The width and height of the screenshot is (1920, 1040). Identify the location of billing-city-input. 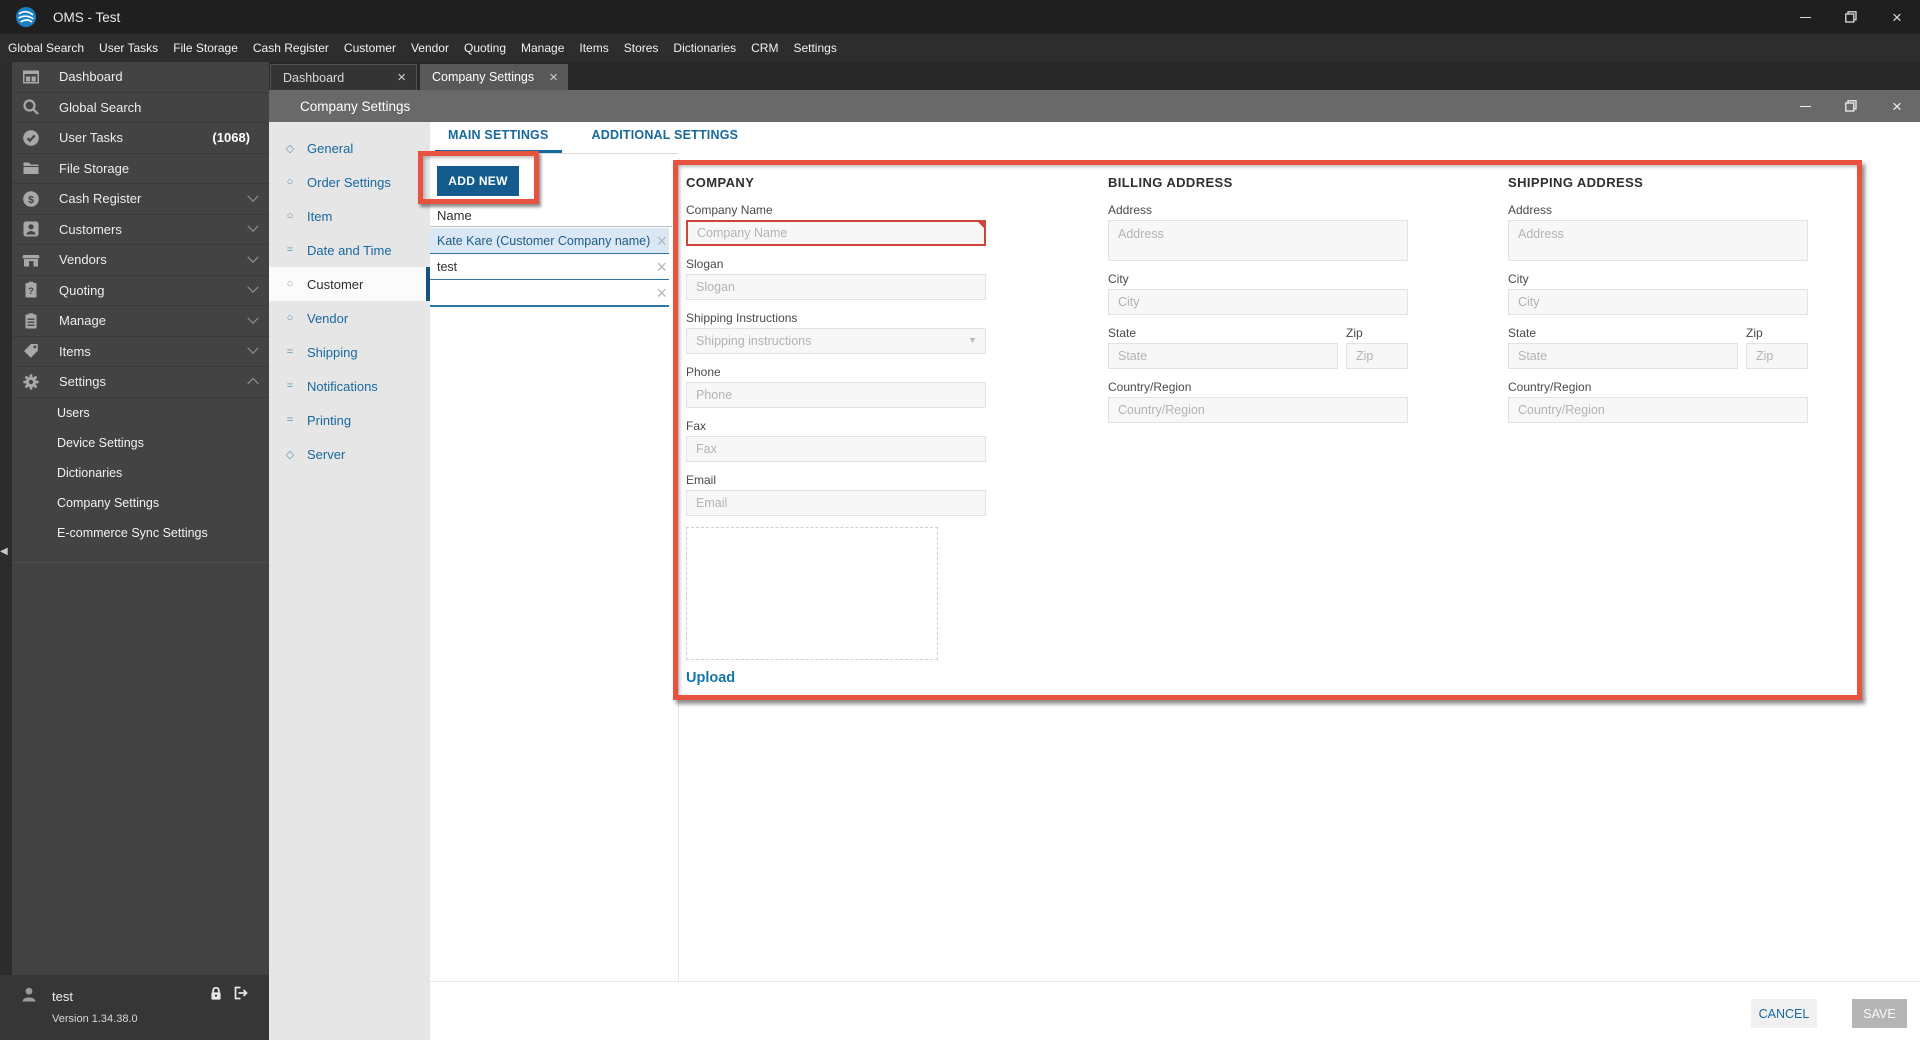
(1258, 302).